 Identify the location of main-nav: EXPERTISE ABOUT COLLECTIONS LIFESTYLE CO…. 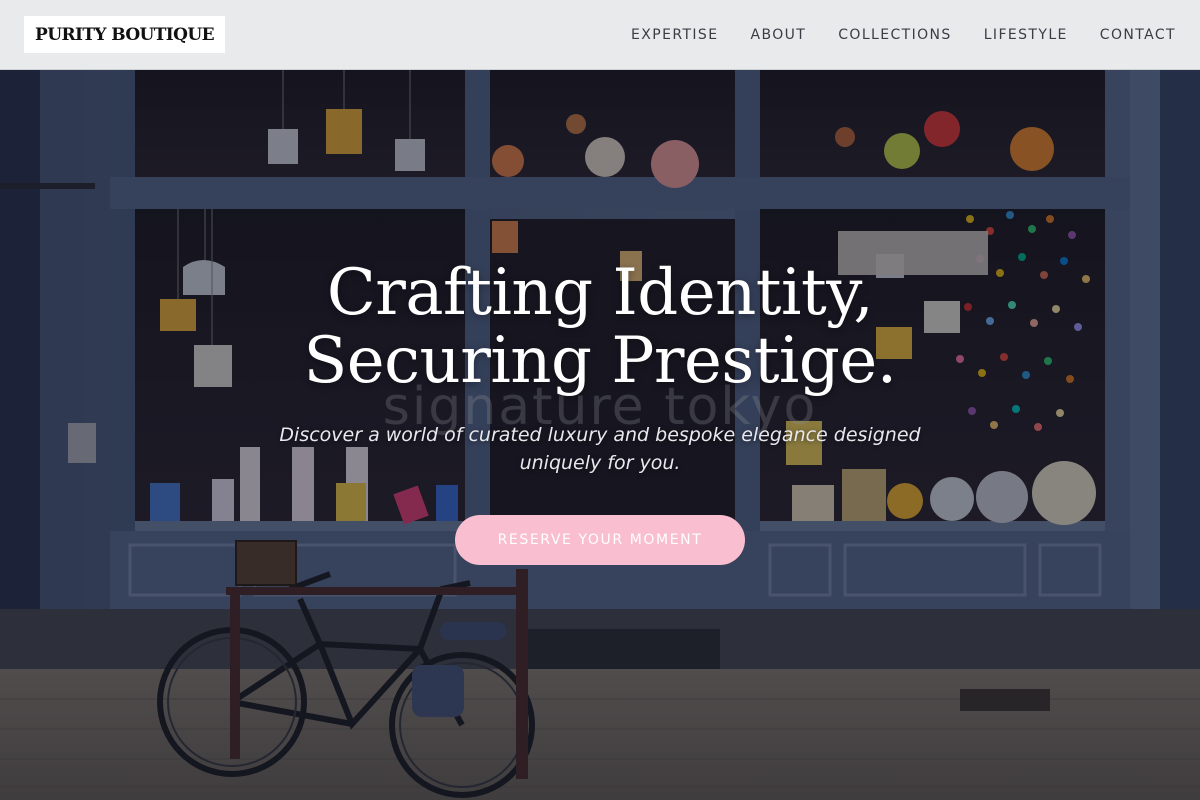
(903, 34).